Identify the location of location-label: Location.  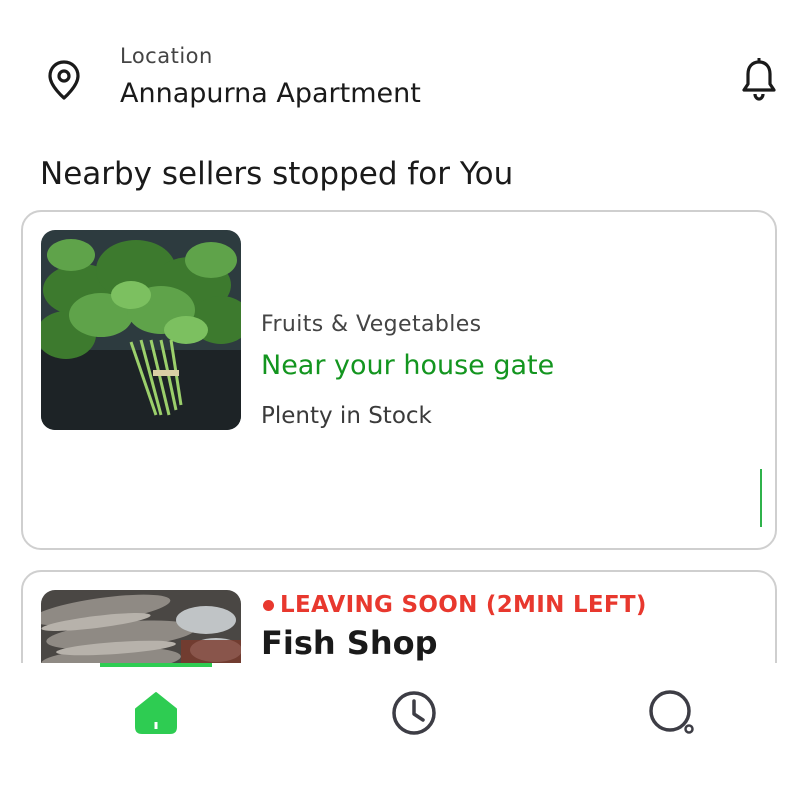
(166, 56).